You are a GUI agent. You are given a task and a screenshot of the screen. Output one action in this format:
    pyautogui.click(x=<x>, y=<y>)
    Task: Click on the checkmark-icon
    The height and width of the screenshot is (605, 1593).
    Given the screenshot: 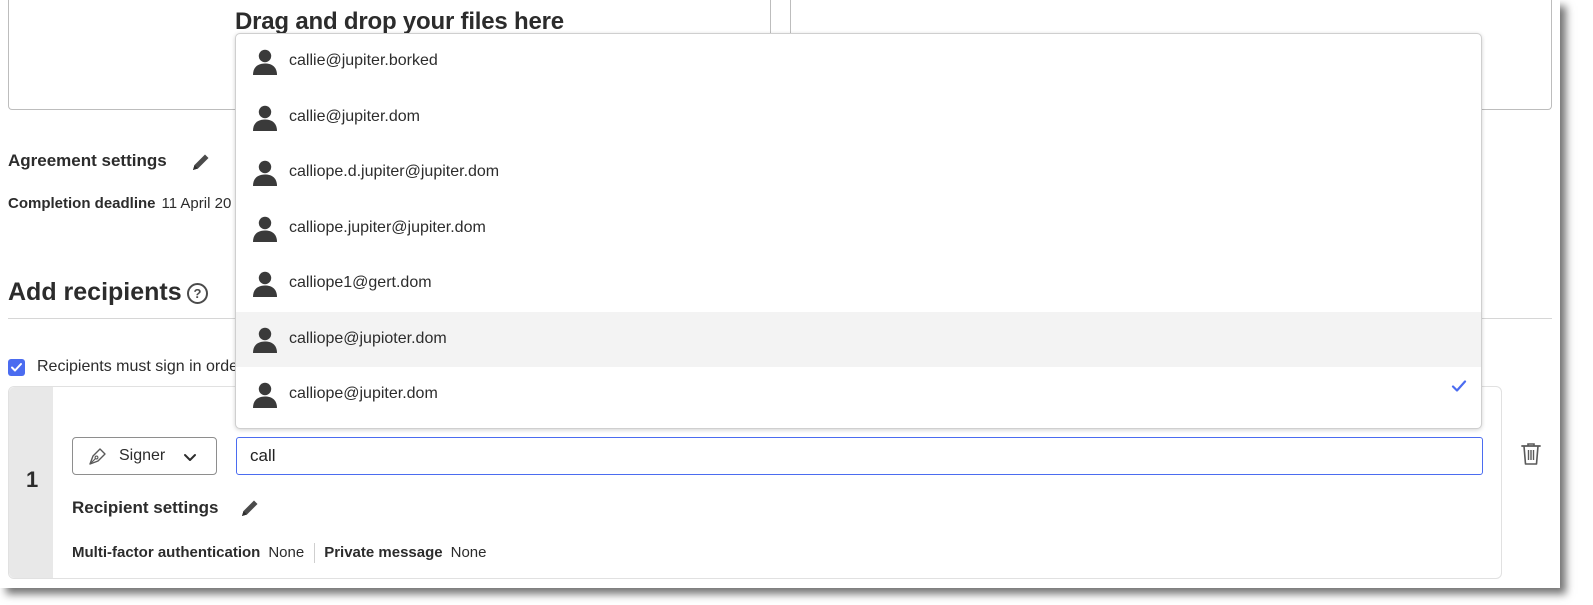 What is the action you would take?
    pyautogui.click(x=1459, y=388)
    